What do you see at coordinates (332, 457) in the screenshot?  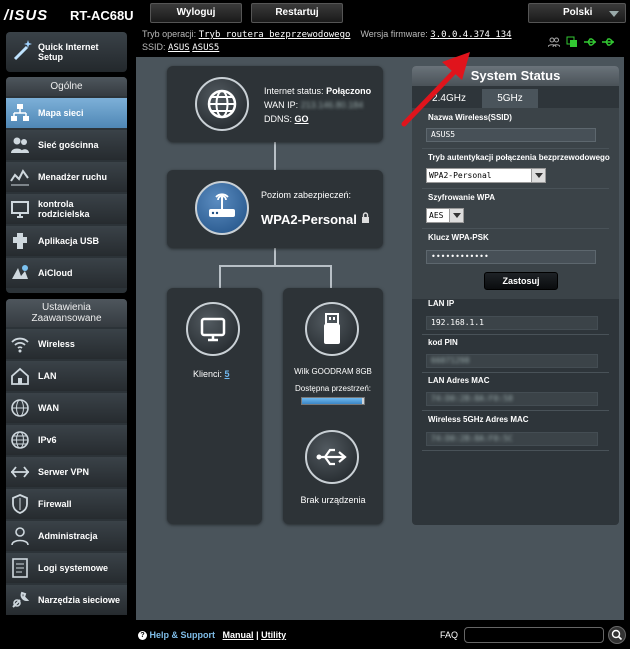 I see `usb-symbol-icon` at bounding box center [332, 457].